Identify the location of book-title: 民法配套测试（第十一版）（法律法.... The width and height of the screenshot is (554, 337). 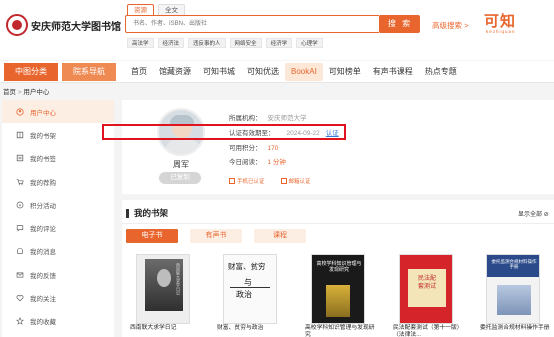
(428, 331).